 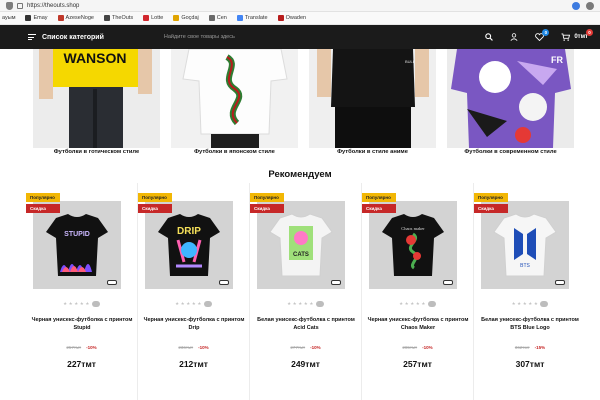 I want to click on lock-icon, so click(x=20, y=5).